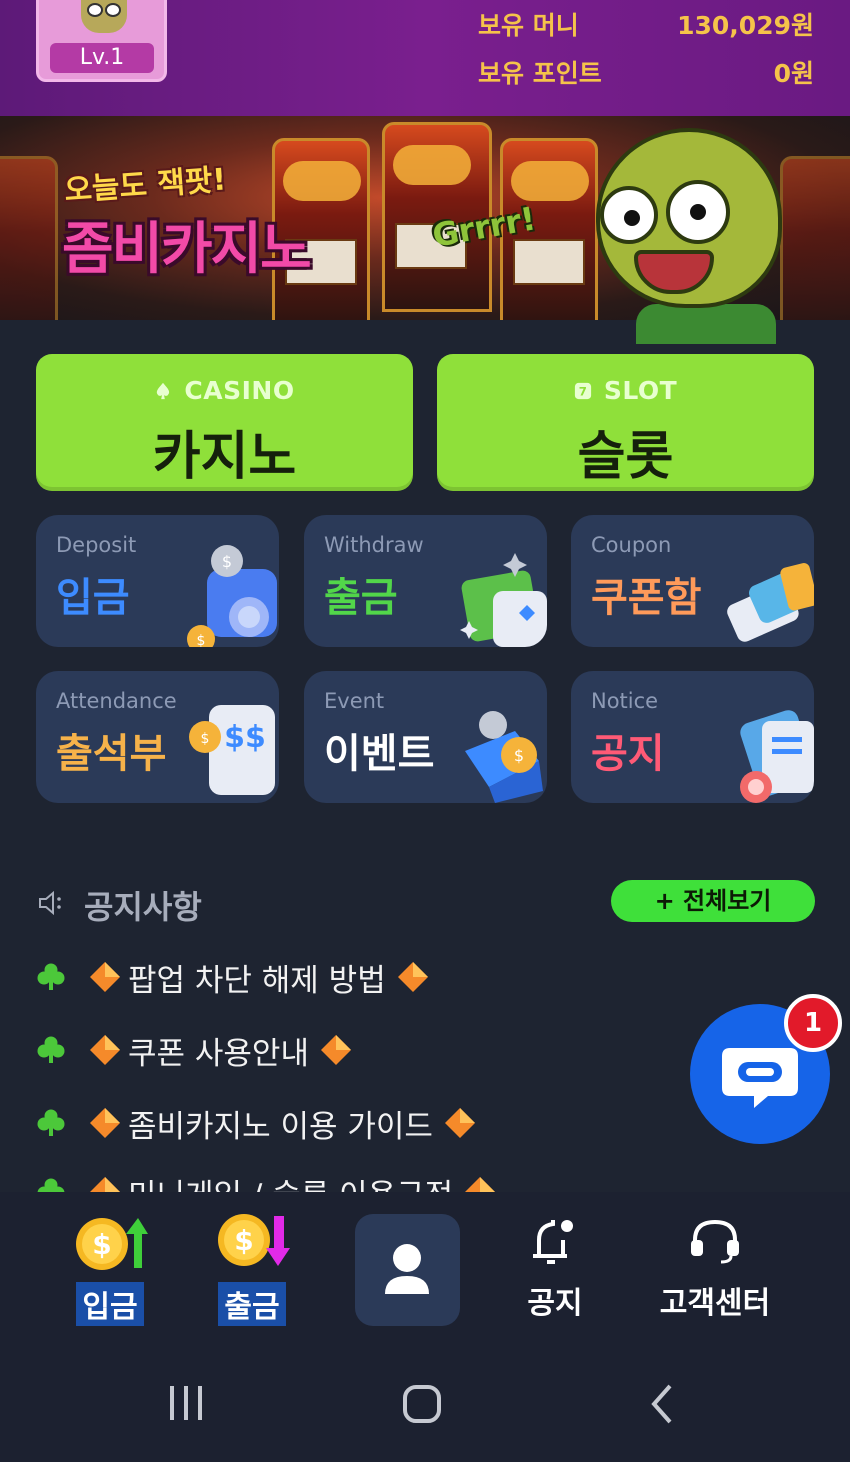 This screenshot has height=1462, width=850. Describe the element at coordinates (426, 903) in the screenshot. I see `notice-header: 공지사항 + 전체보기` at that location.